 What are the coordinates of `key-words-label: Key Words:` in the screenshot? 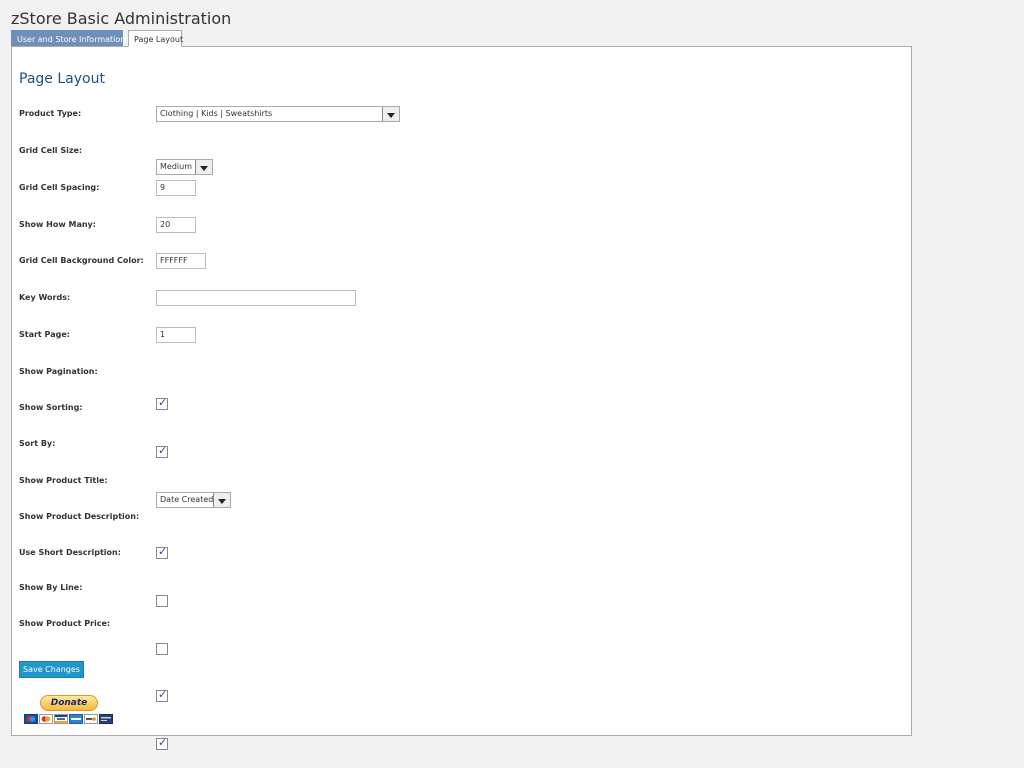 It's located at (45, 297).